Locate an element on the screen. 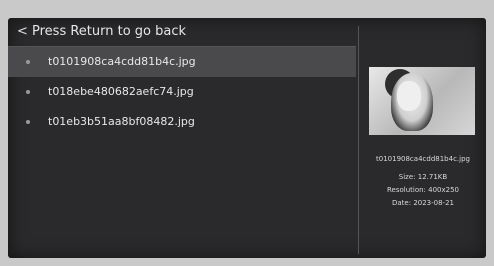 This screenshot has height=266, width=494. file-list-item: t0101908ca4cdd81b4c.jpg is located at coordinates (182, 62).